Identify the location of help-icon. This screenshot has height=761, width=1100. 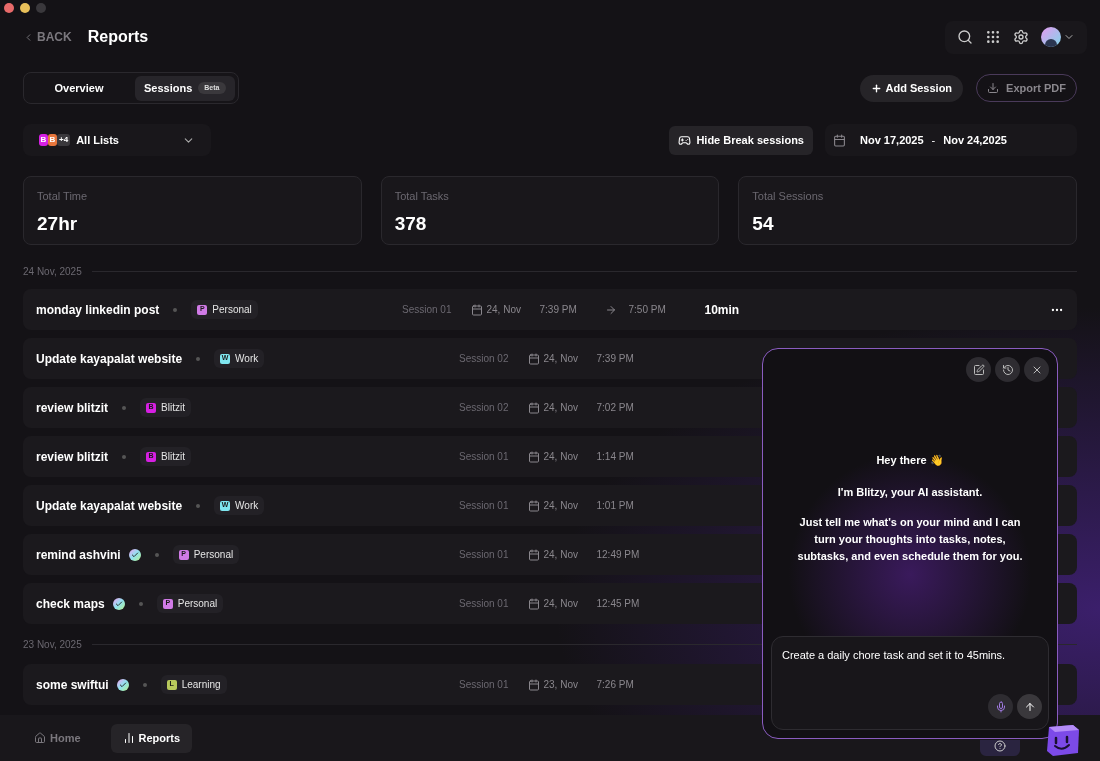
(1000, 746).